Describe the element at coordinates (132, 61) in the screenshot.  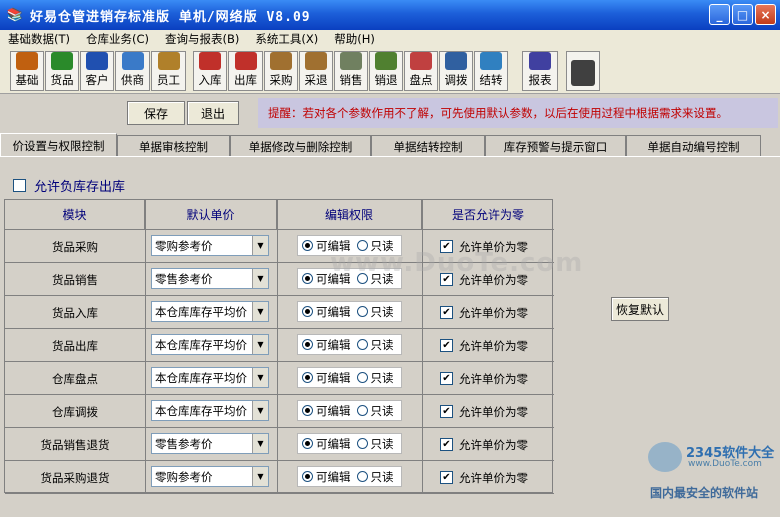
I see `supplier-icon` at that location.